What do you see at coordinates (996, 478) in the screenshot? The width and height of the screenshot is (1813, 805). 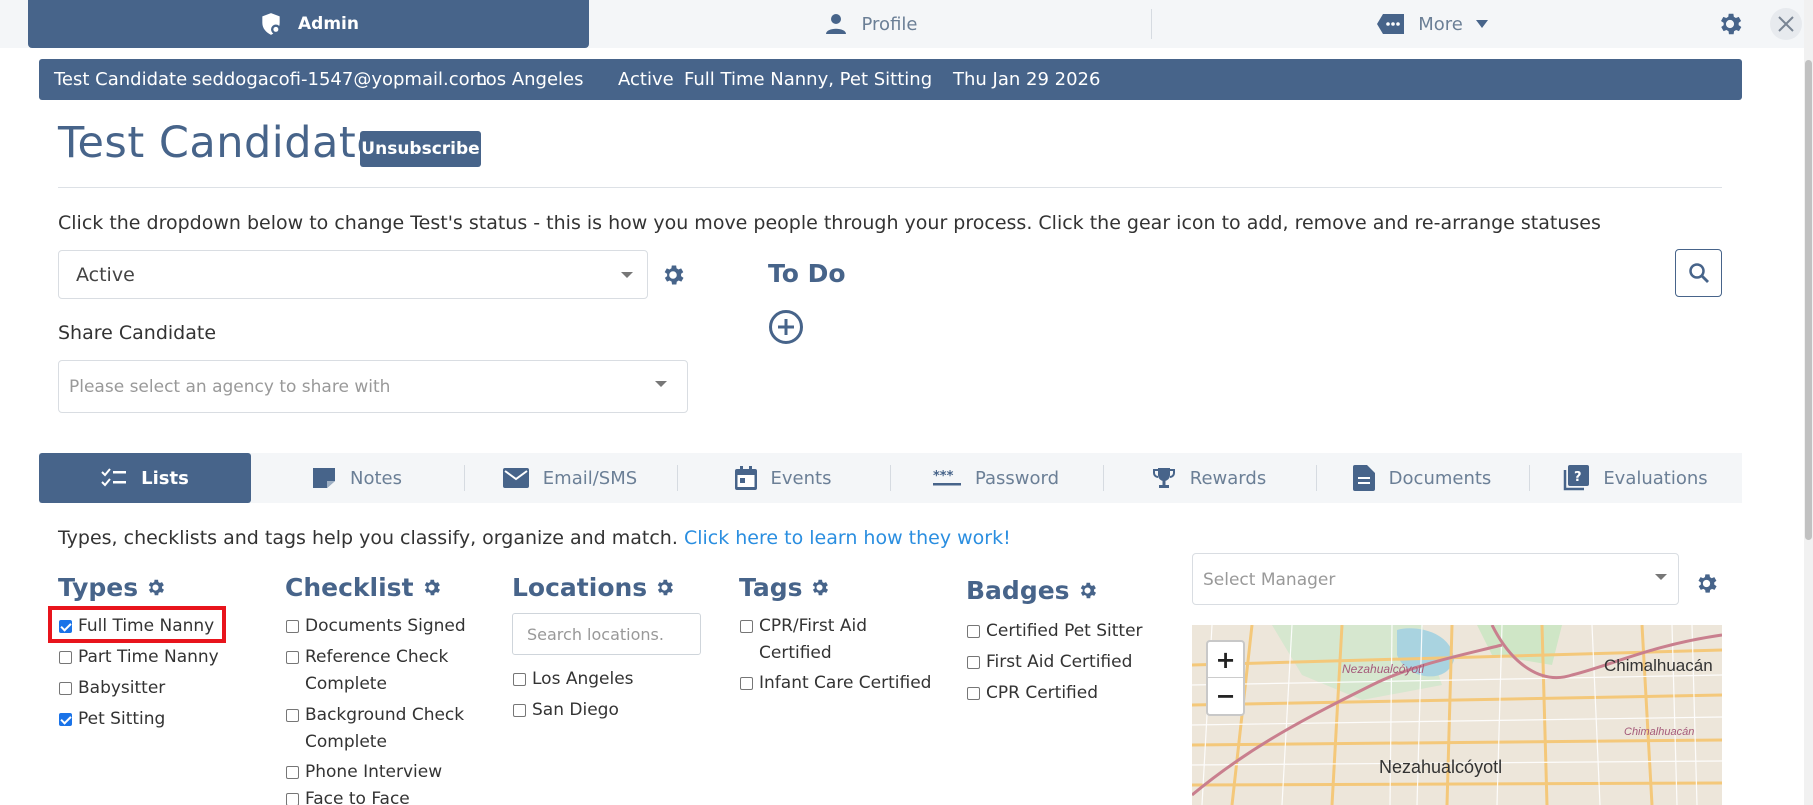 I see `tab-password: *** Password` at bounding box center [996, 478].